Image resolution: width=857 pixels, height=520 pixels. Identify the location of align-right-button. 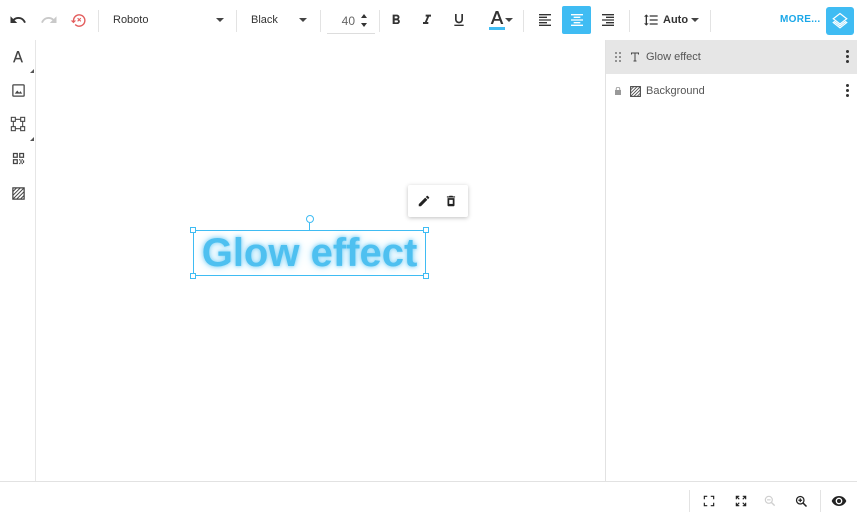
(608, 20).